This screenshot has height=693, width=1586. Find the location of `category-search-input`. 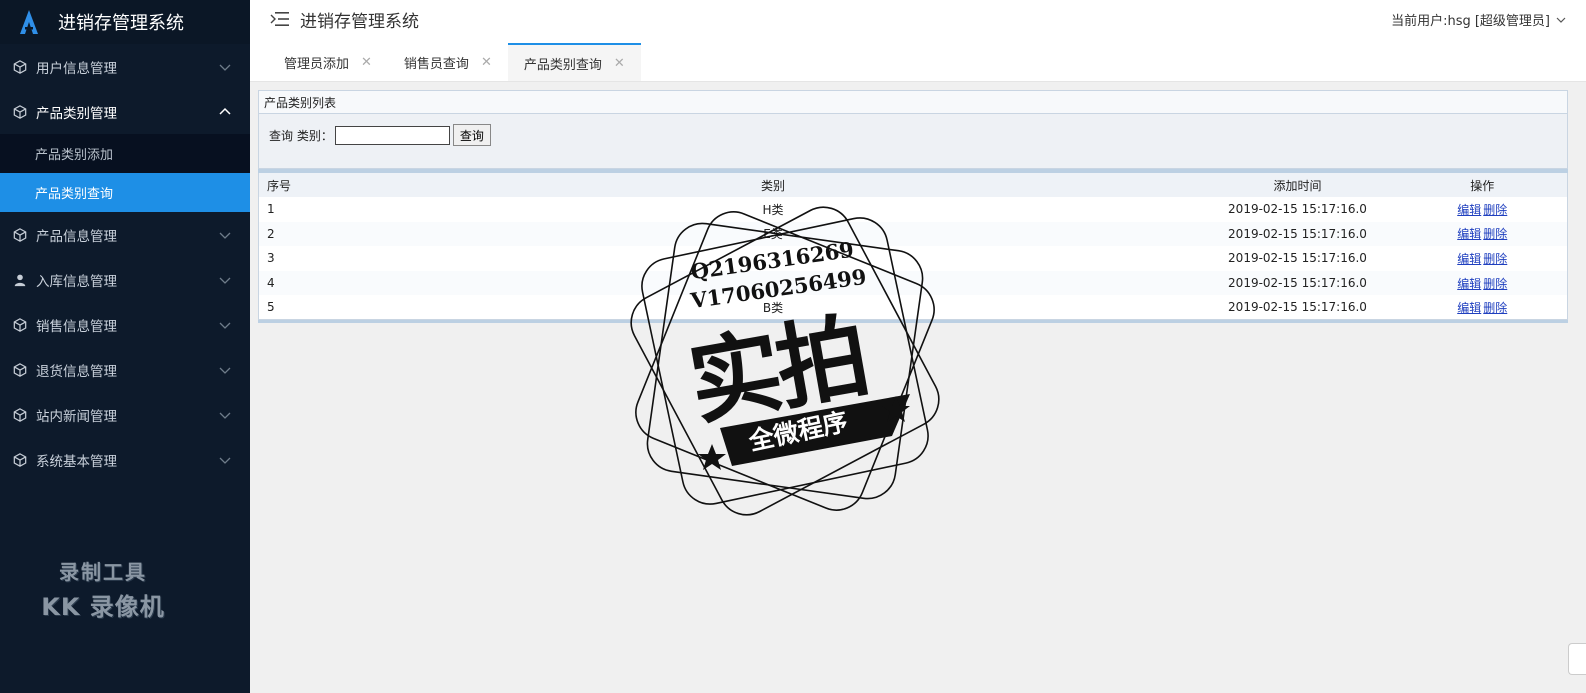

category-search-input is located at coordinates (392, 135).